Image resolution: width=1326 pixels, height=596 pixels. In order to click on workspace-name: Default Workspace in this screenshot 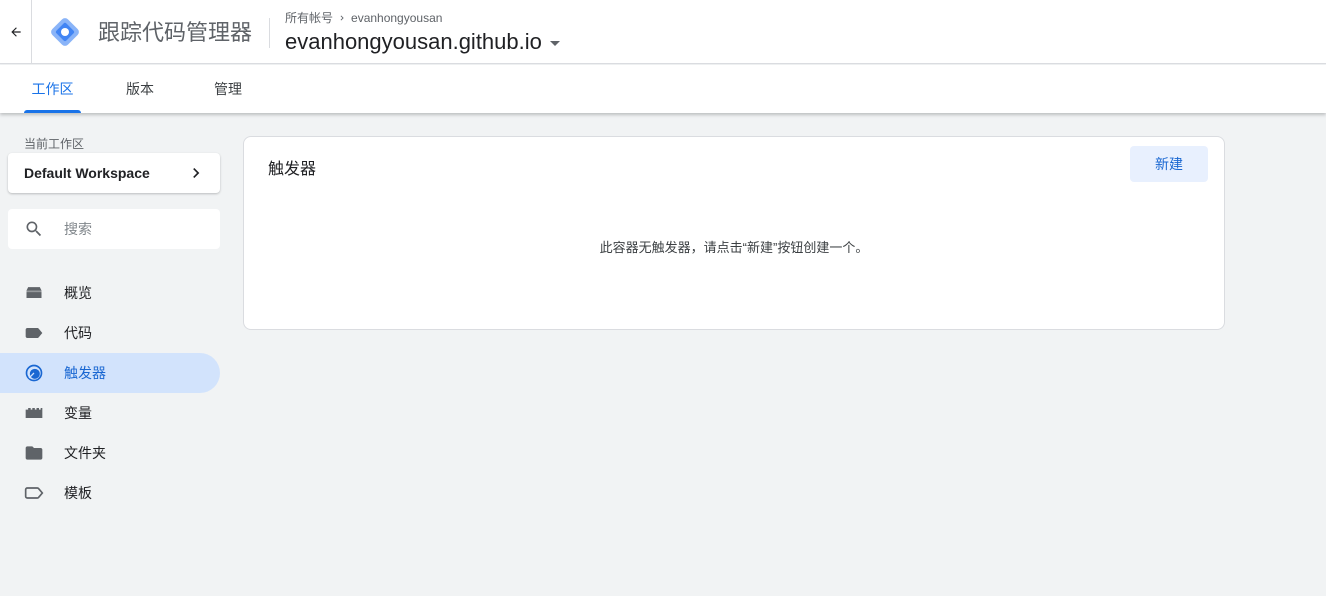, I will do `click(87, 173)`.